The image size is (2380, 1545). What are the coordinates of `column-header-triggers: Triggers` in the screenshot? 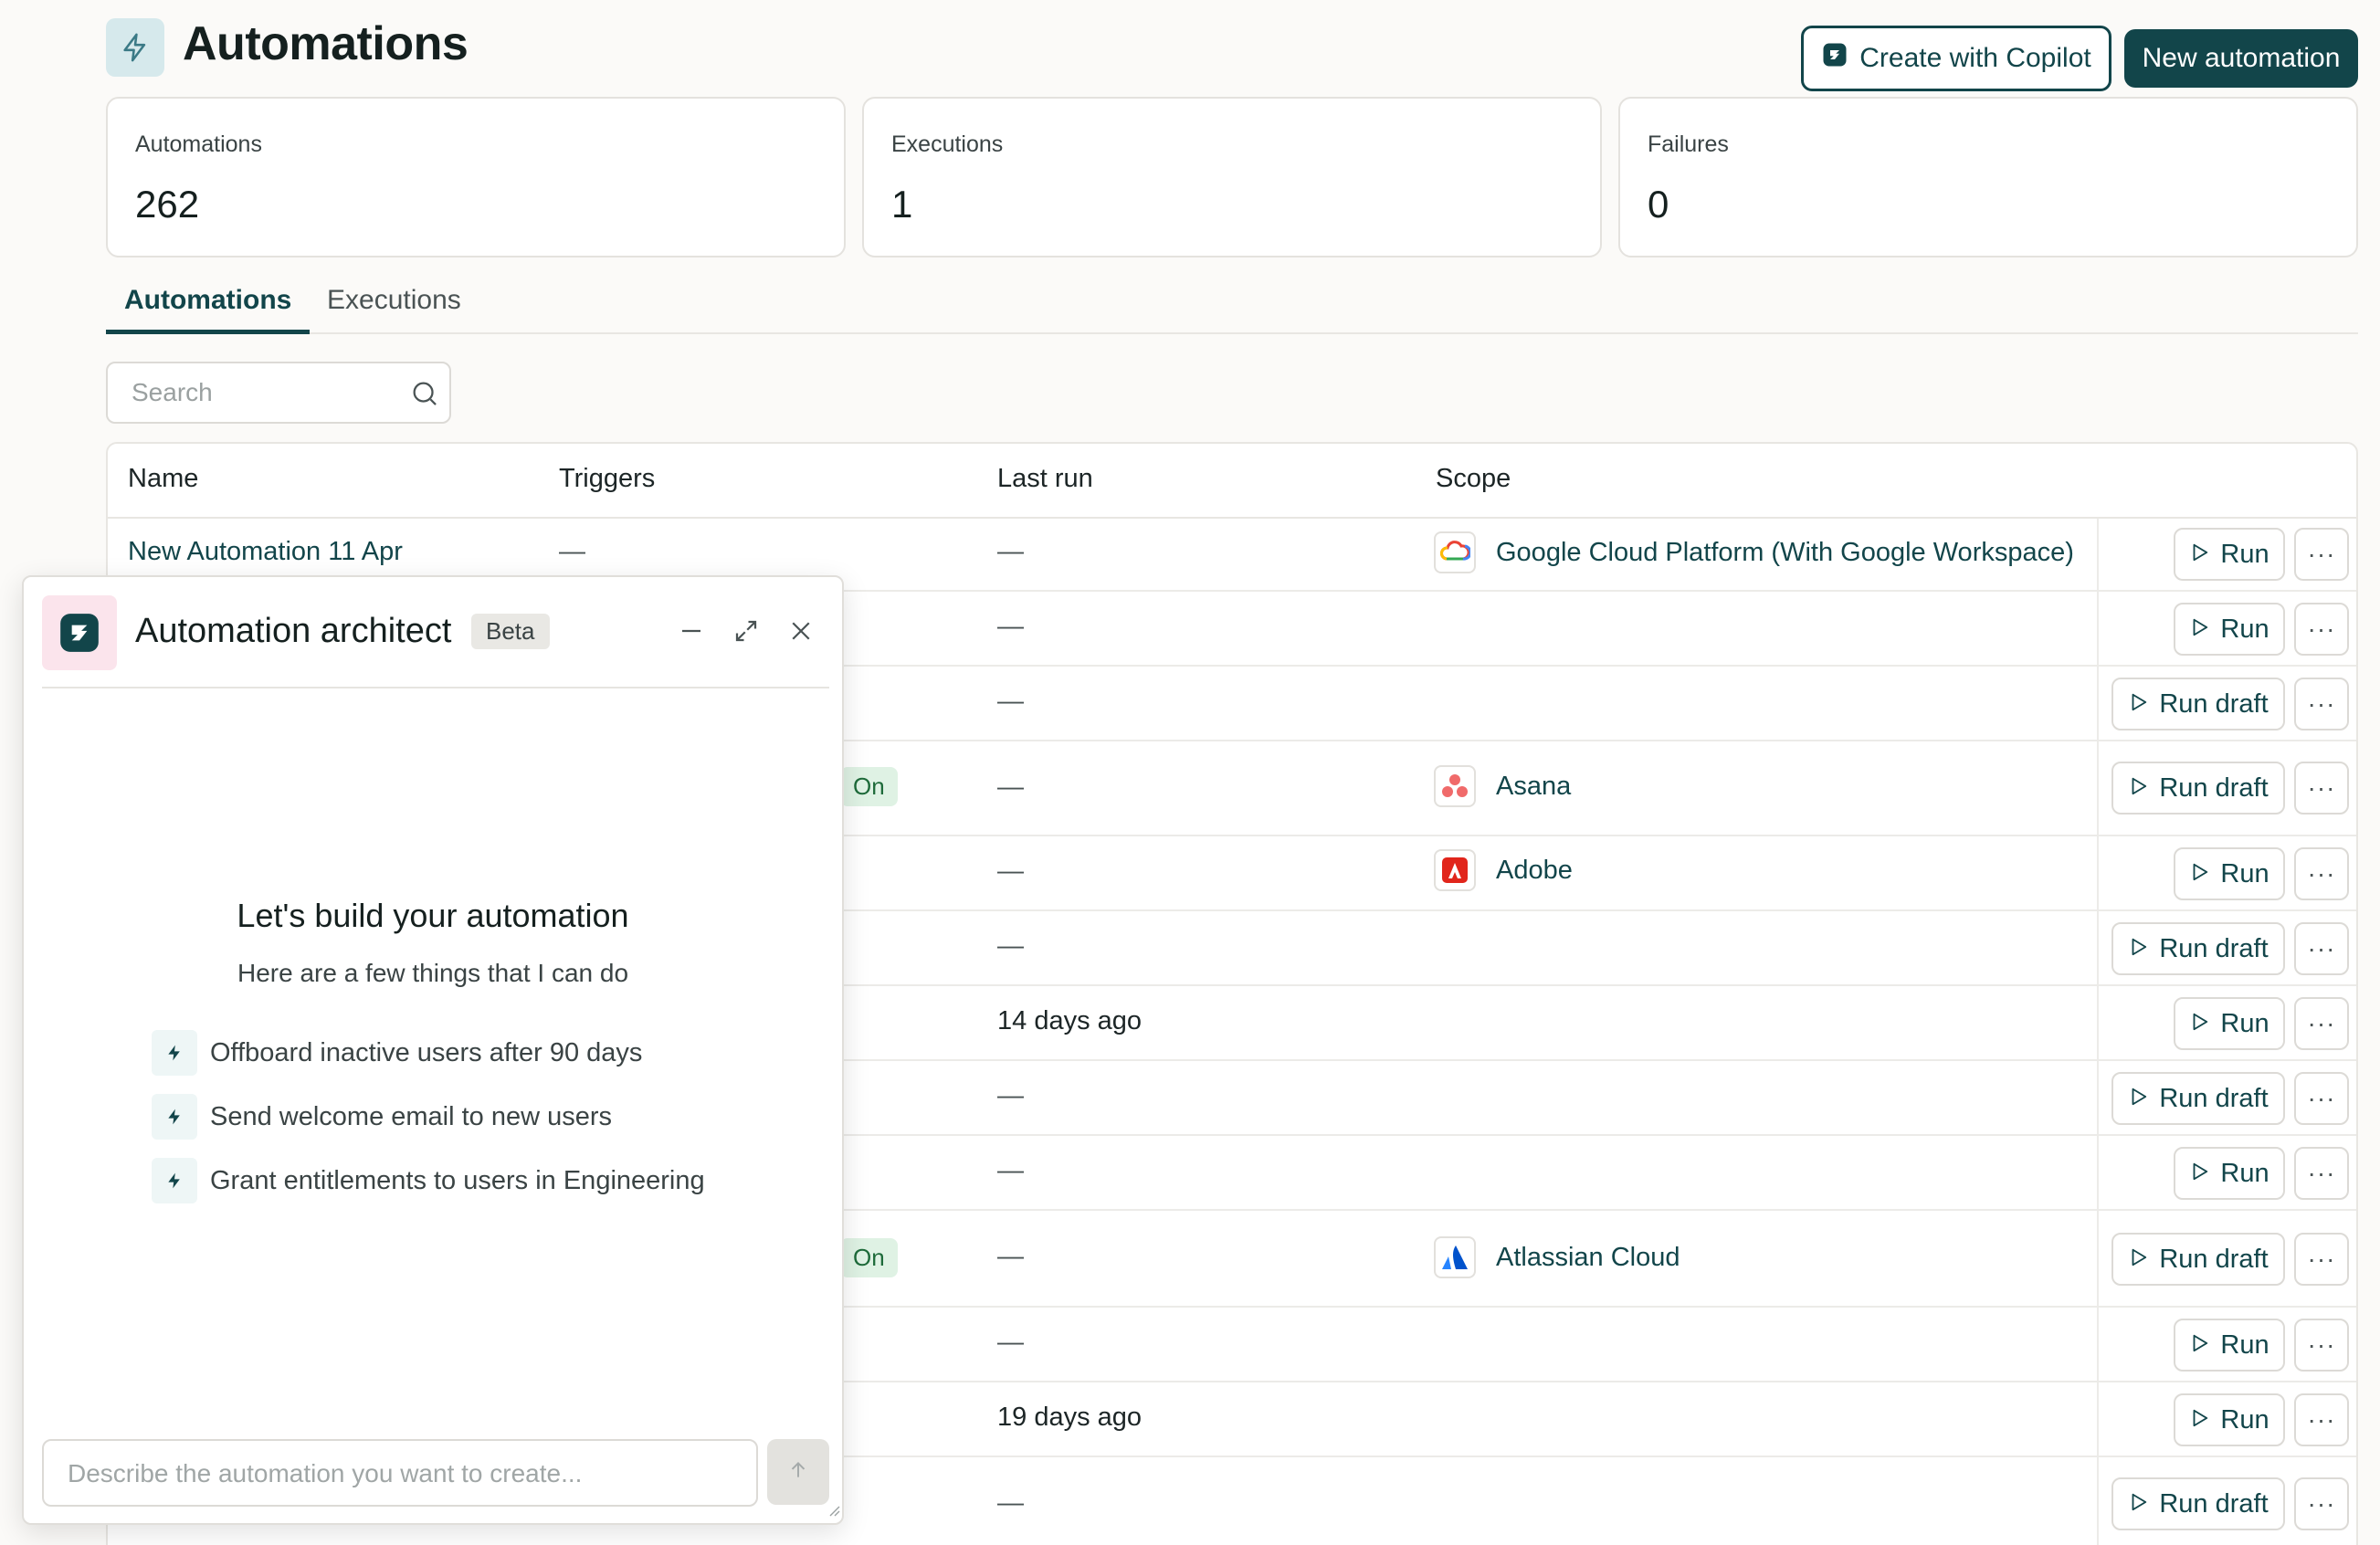 It's located at (607, 479).